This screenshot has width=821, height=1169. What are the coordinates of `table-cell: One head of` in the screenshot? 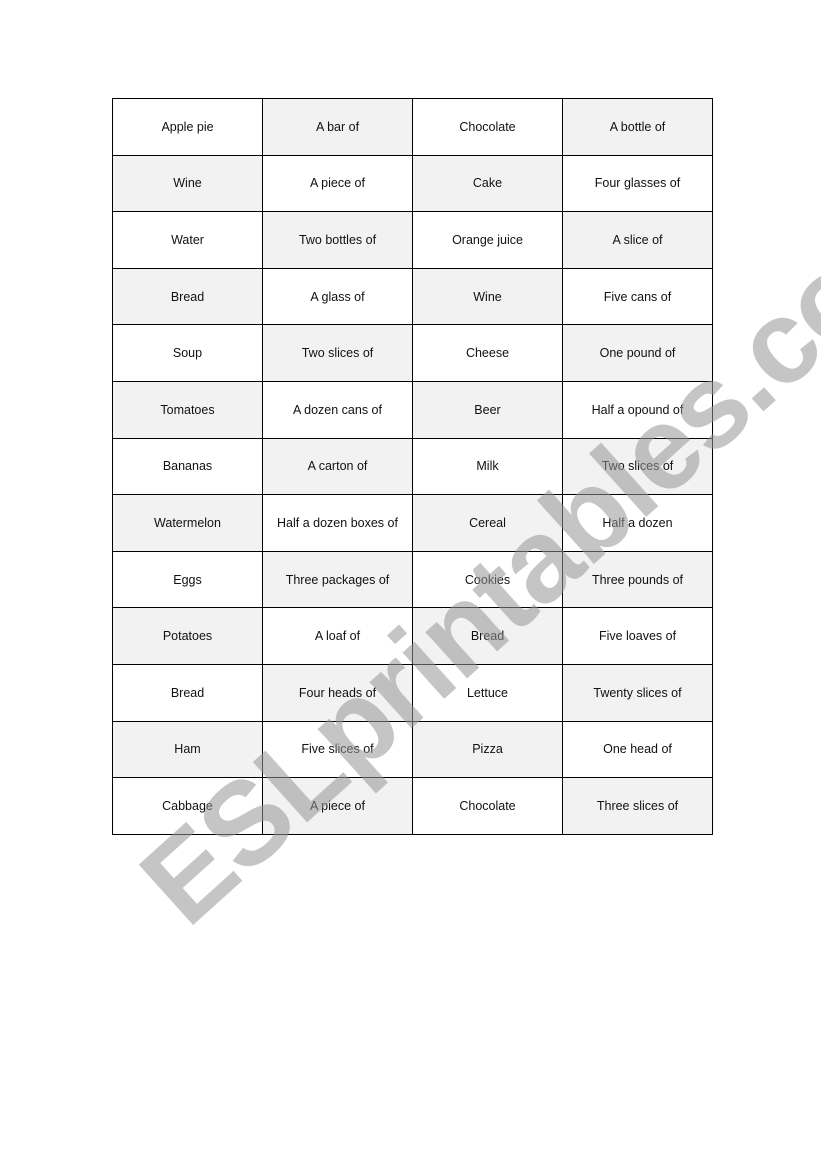 It's located at (637, 749).